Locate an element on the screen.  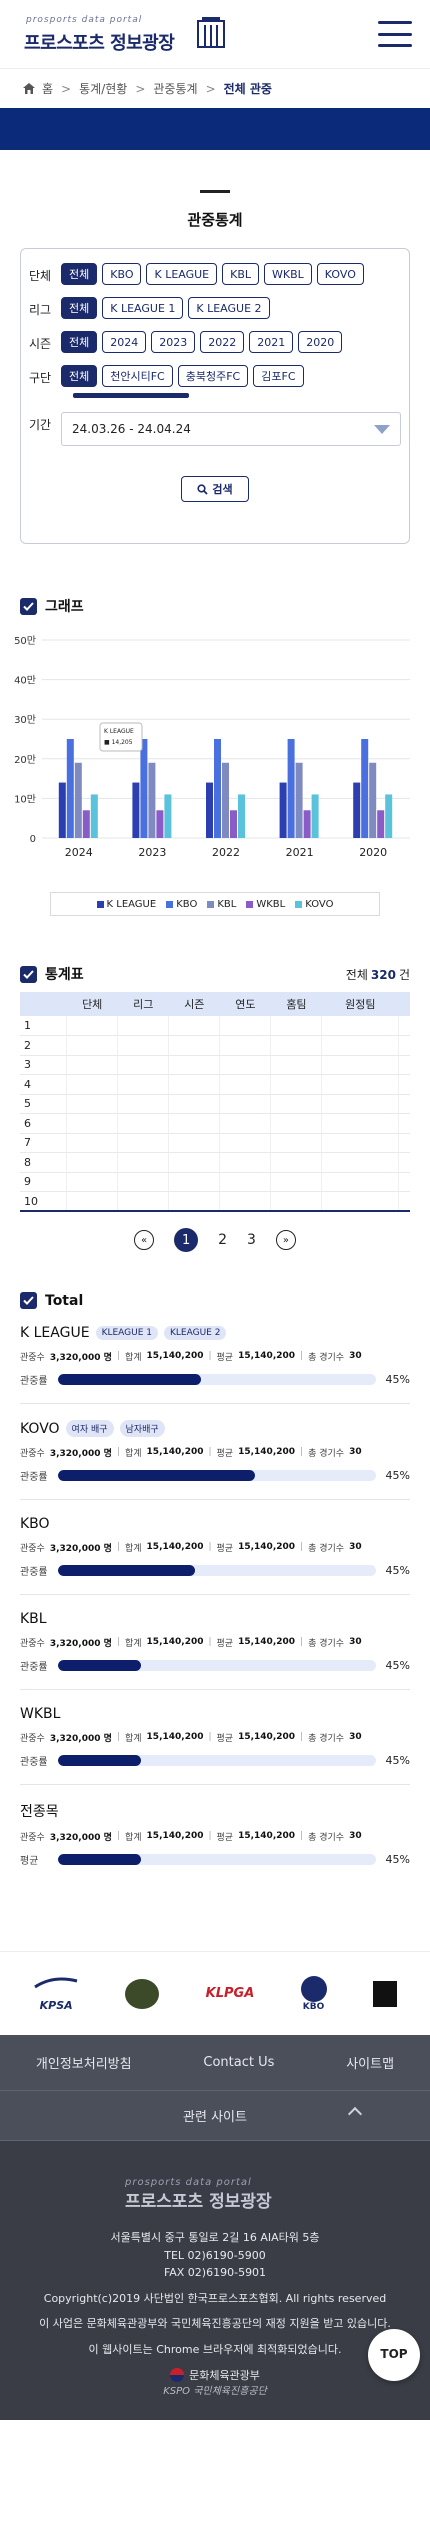
filter-chip-league: K LEAGUE 1 is located at coordinates (143, 308).